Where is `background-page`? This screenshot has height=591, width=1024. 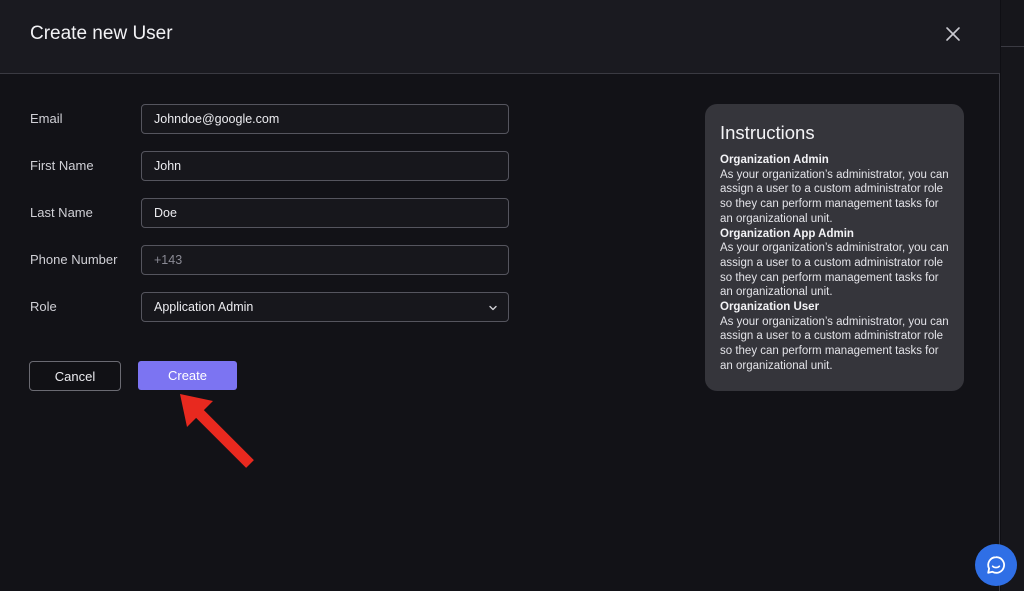 background-page is located at coordinates (1012, 295).